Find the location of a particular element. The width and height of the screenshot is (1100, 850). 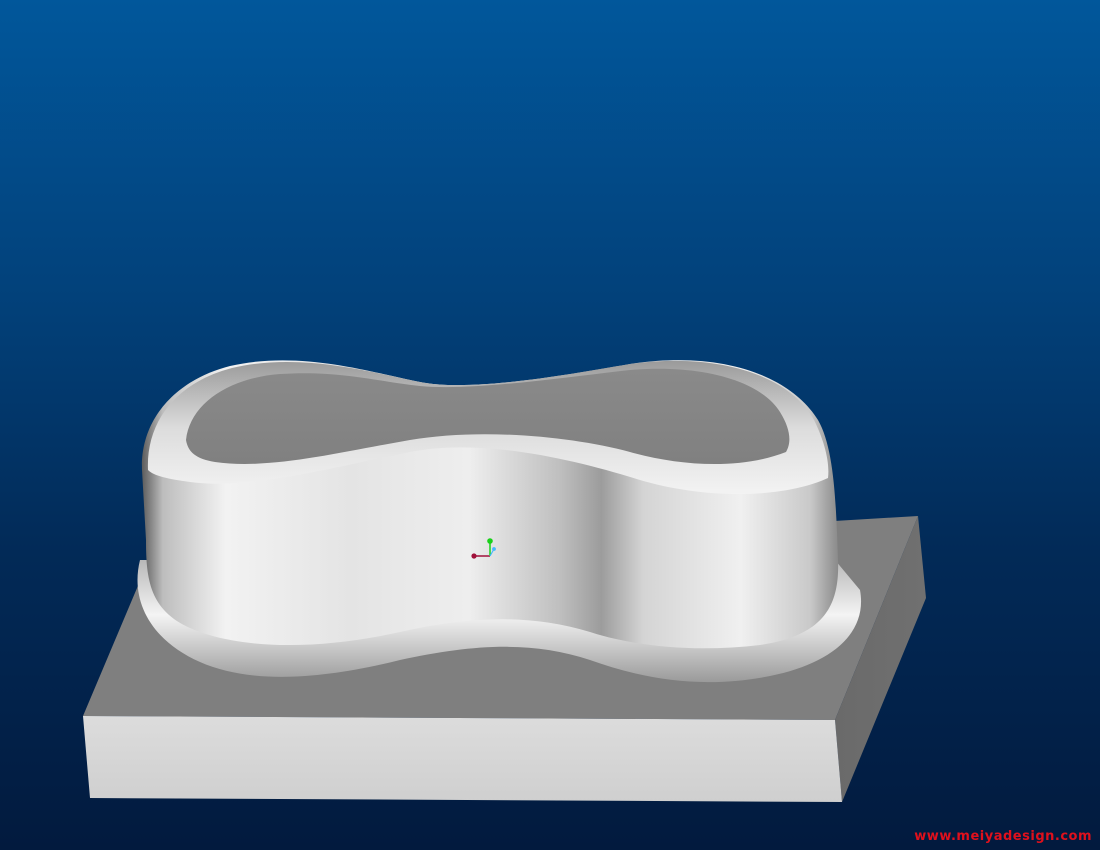

watermark-text: www.meiyadesign.com is located at coordinates (1003, 836).